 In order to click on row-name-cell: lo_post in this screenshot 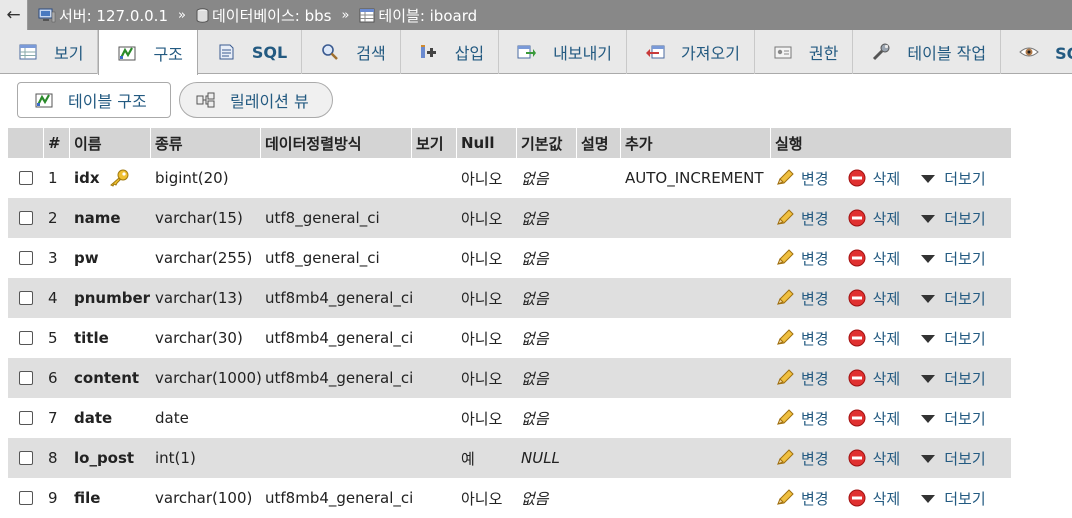, I will do `click(110, 458)`.